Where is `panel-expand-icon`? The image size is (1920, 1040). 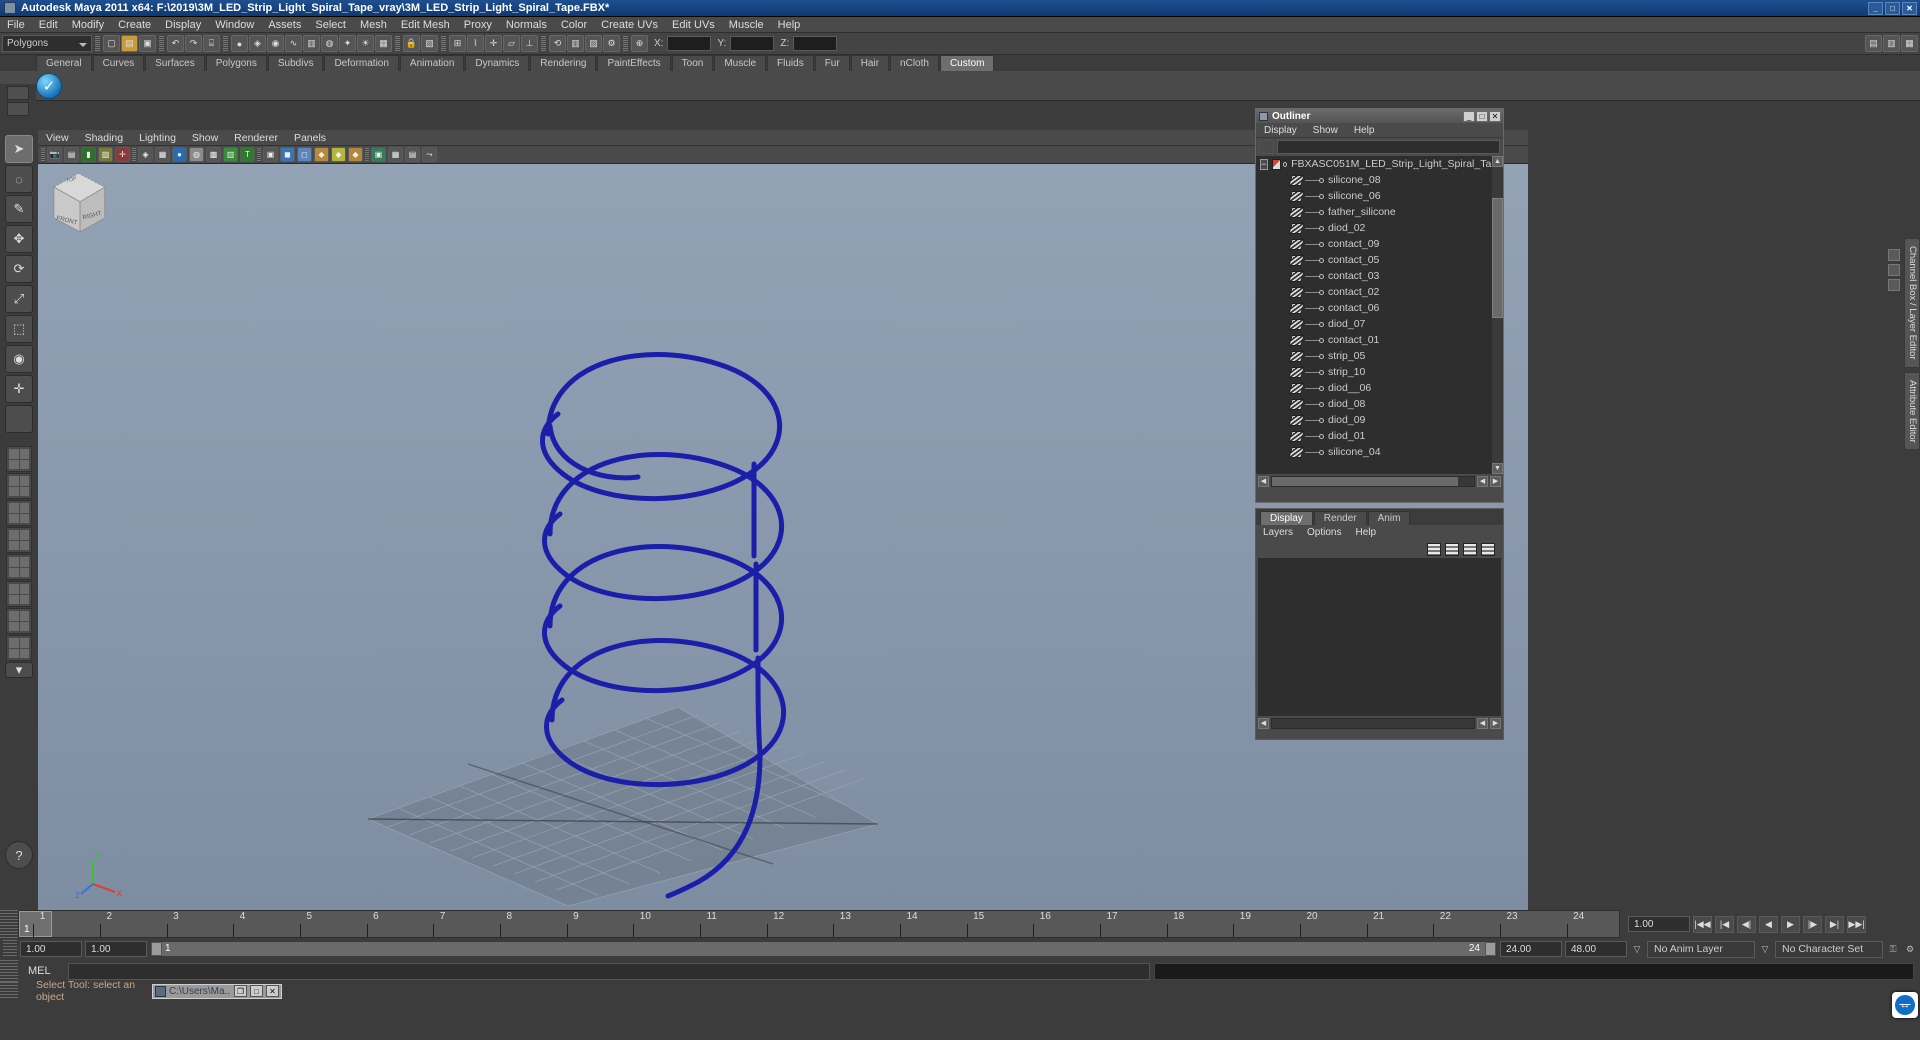
panel-expand-icon is located at coordinates (1894, 270).